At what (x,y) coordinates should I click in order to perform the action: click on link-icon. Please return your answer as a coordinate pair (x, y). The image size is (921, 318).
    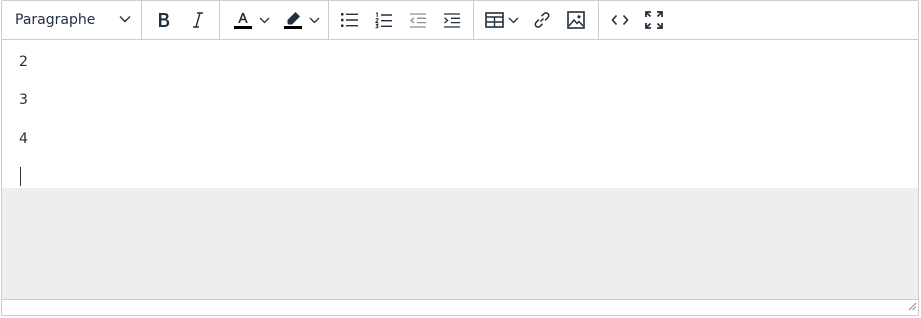
    Looking at the image, I should click on (542, 20).